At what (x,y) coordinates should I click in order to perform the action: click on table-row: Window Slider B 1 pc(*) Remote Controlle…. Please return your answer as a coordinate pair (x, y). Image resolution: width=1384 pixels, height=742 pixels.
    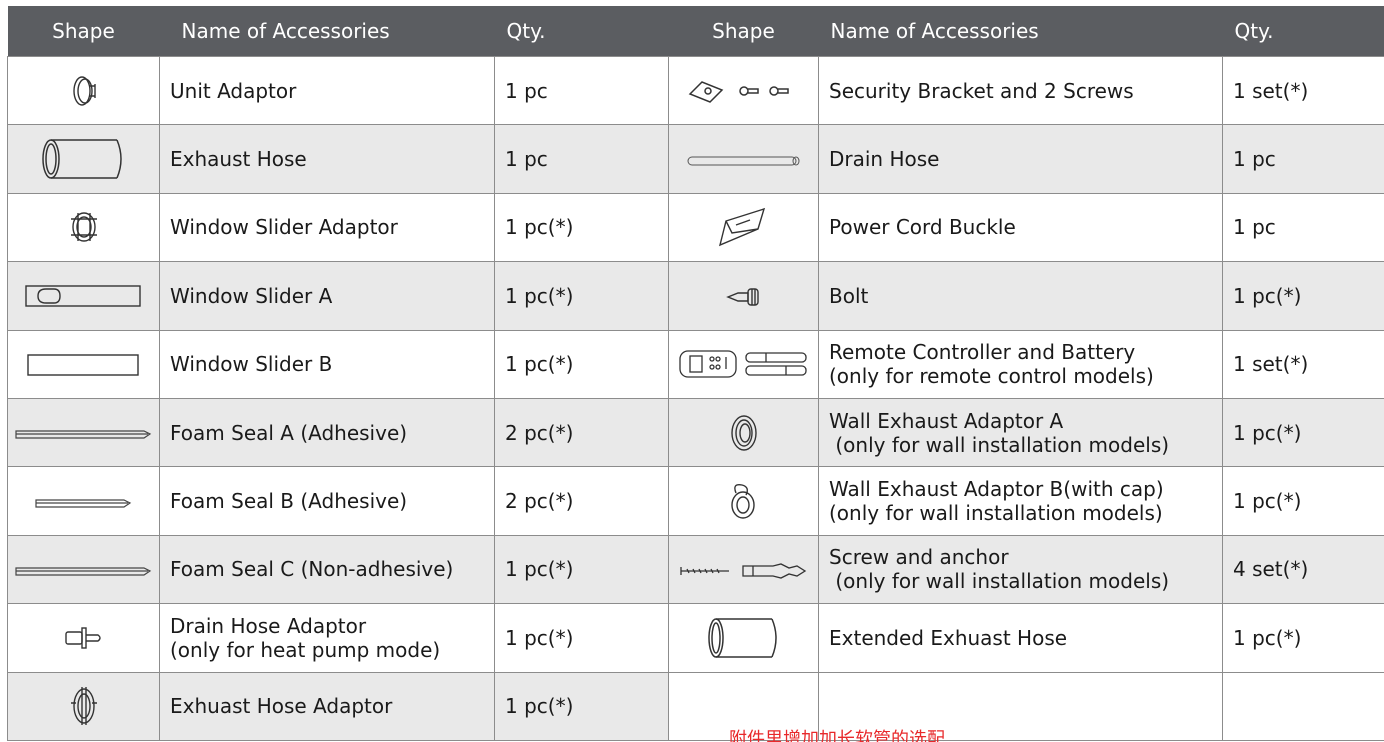
    Looking at the image, I should click on (695, 364).